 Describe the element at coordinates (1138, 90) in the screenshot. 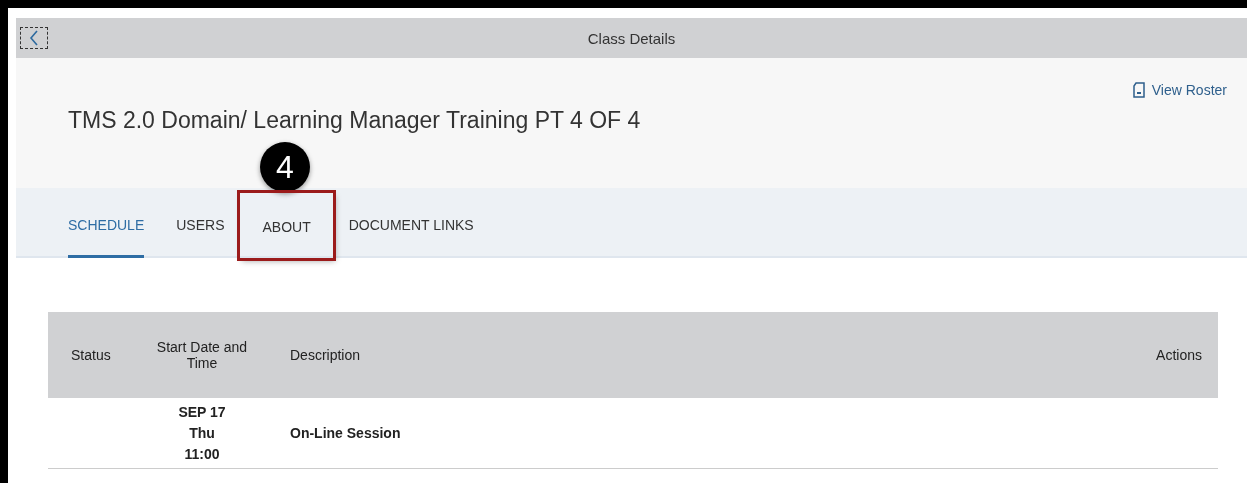

I see `document-icon` at that location.